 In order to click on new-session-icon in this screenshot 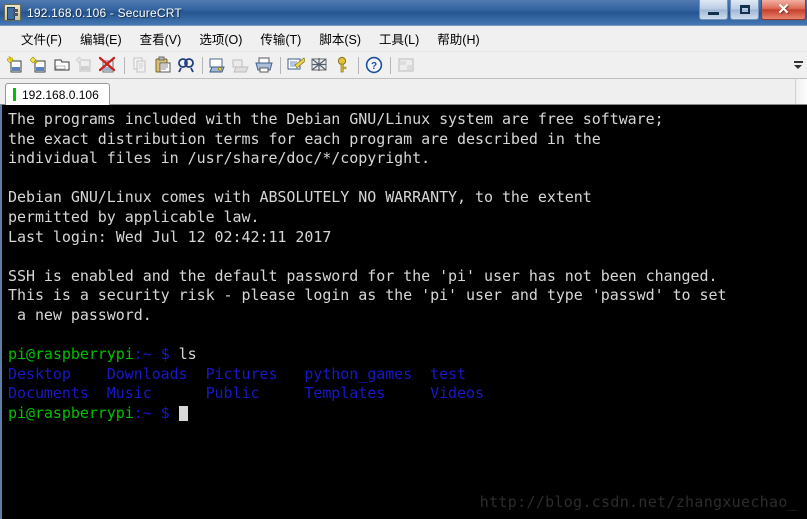, I will do `click(14, 64)`.